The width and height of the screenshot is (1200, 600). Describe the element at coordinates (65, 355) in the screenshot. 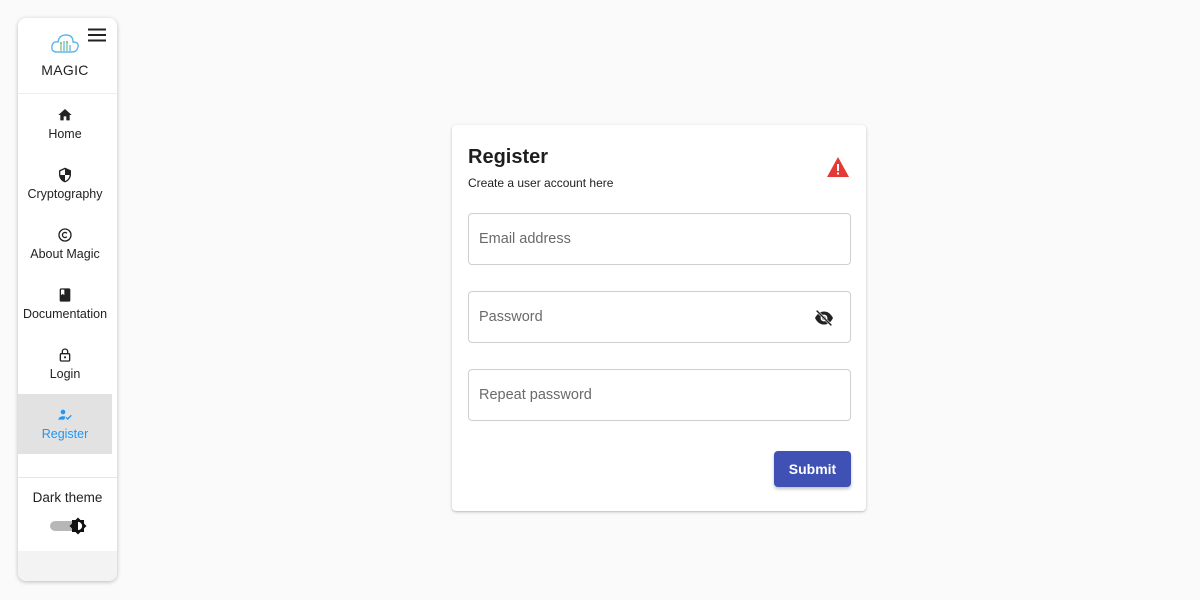

I see `lock-open-icon` at that location.